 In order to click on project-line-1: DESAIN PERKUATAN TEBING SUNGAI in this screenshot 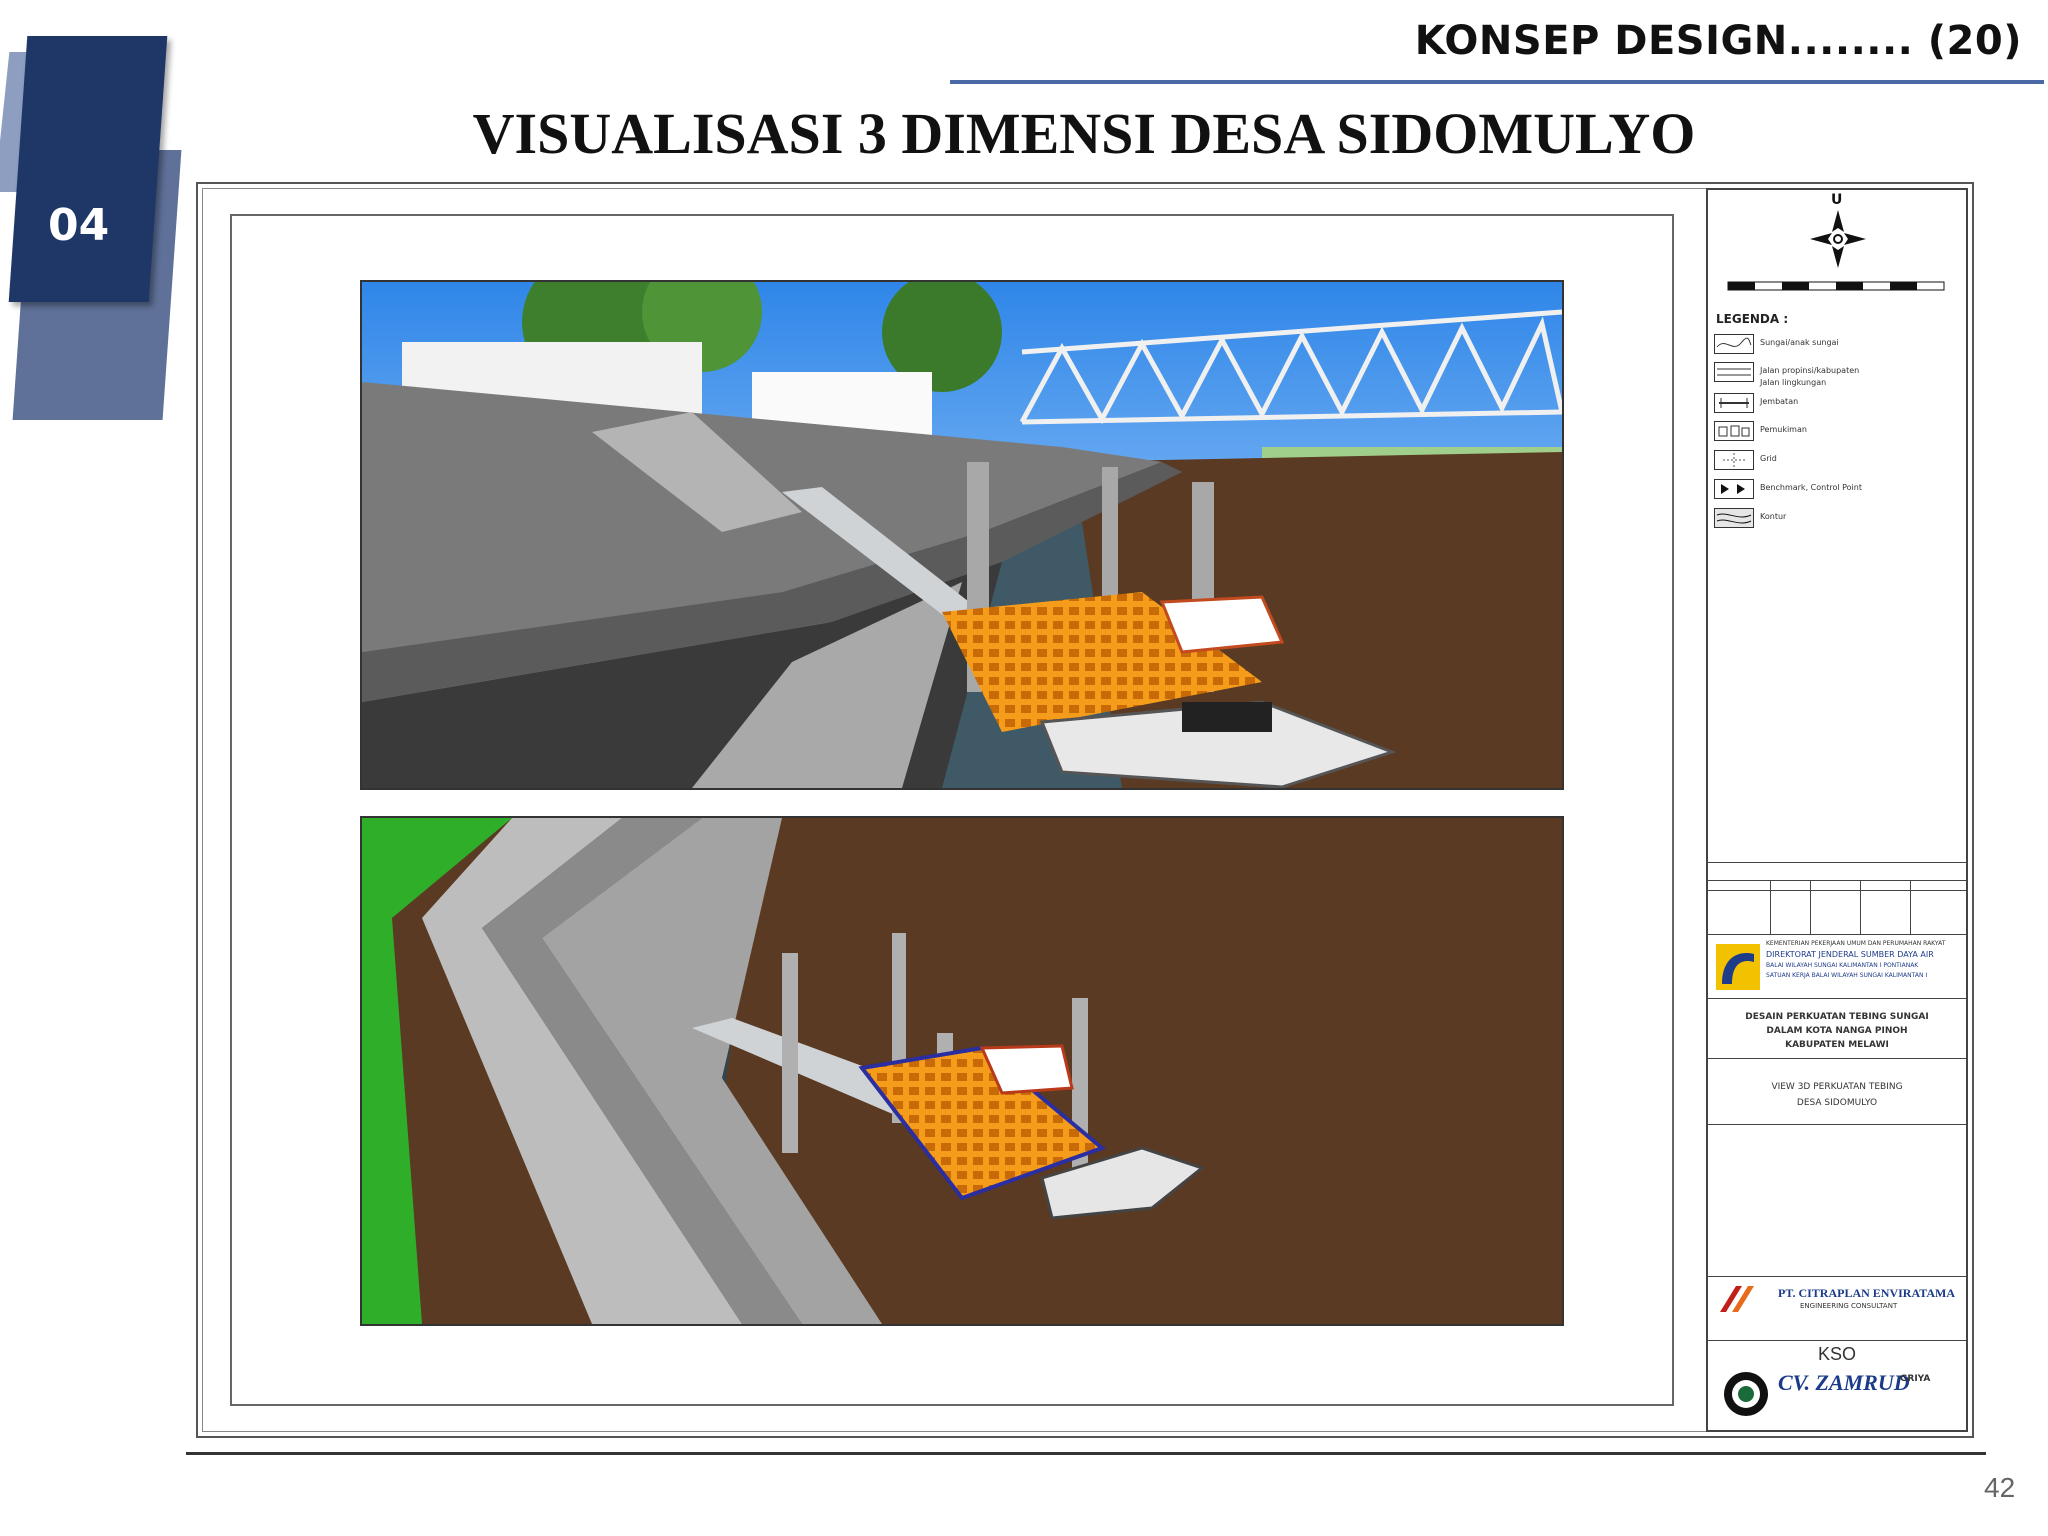, I will do `click(1837, 1017)`.